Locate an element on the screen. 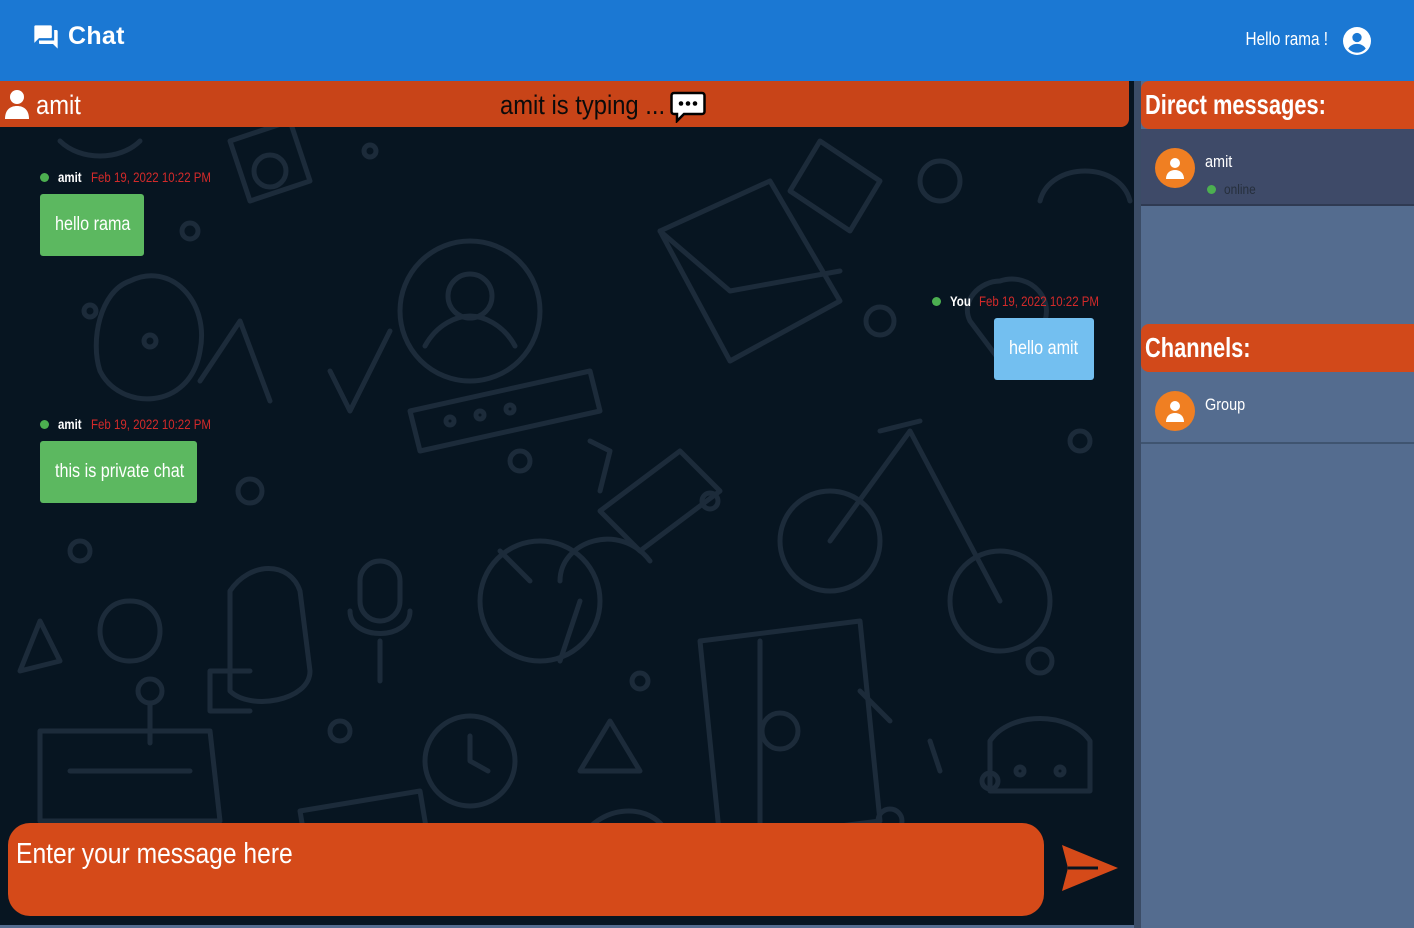 The width and height of the screenshot is (1414, 928). account-circle-icon is located at coordinates (1357, 41).